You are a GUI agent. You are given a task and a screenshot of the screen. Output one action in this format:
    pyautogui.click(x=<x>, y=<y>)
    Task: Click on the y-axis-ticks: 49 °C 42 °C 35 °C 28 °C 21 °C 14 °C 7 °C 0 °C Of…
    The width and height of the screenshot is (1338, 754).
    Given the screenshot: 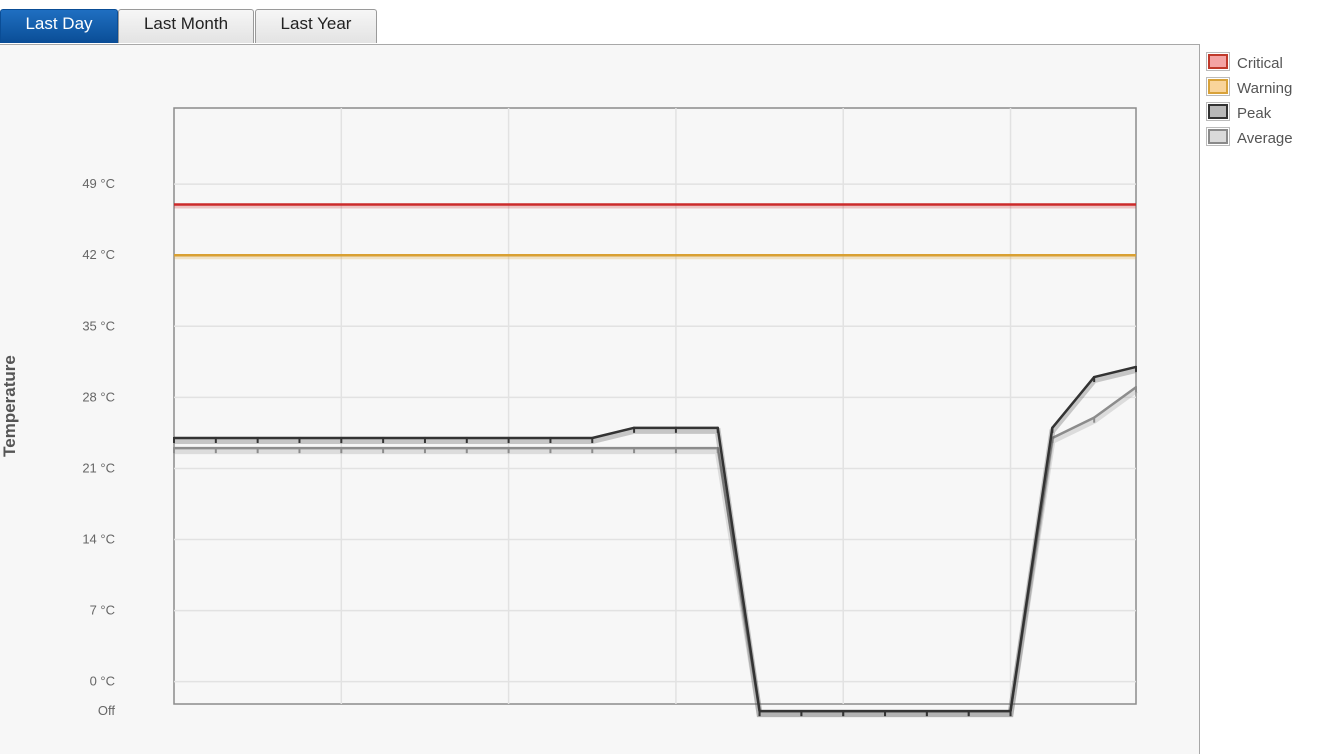 What is the action you would take?
    pyautogui.click(x=98, y=447)
    